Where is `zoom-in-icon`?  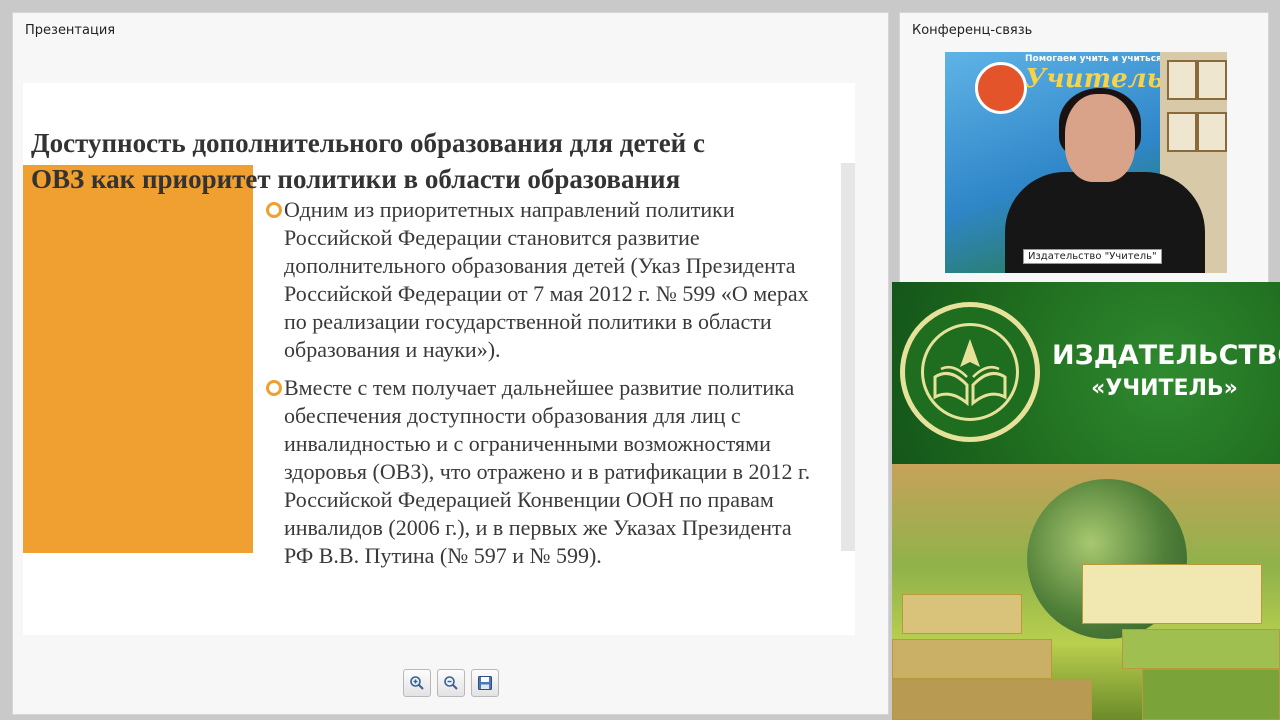
zoom-in-icon is located at coordinates (417, 683).